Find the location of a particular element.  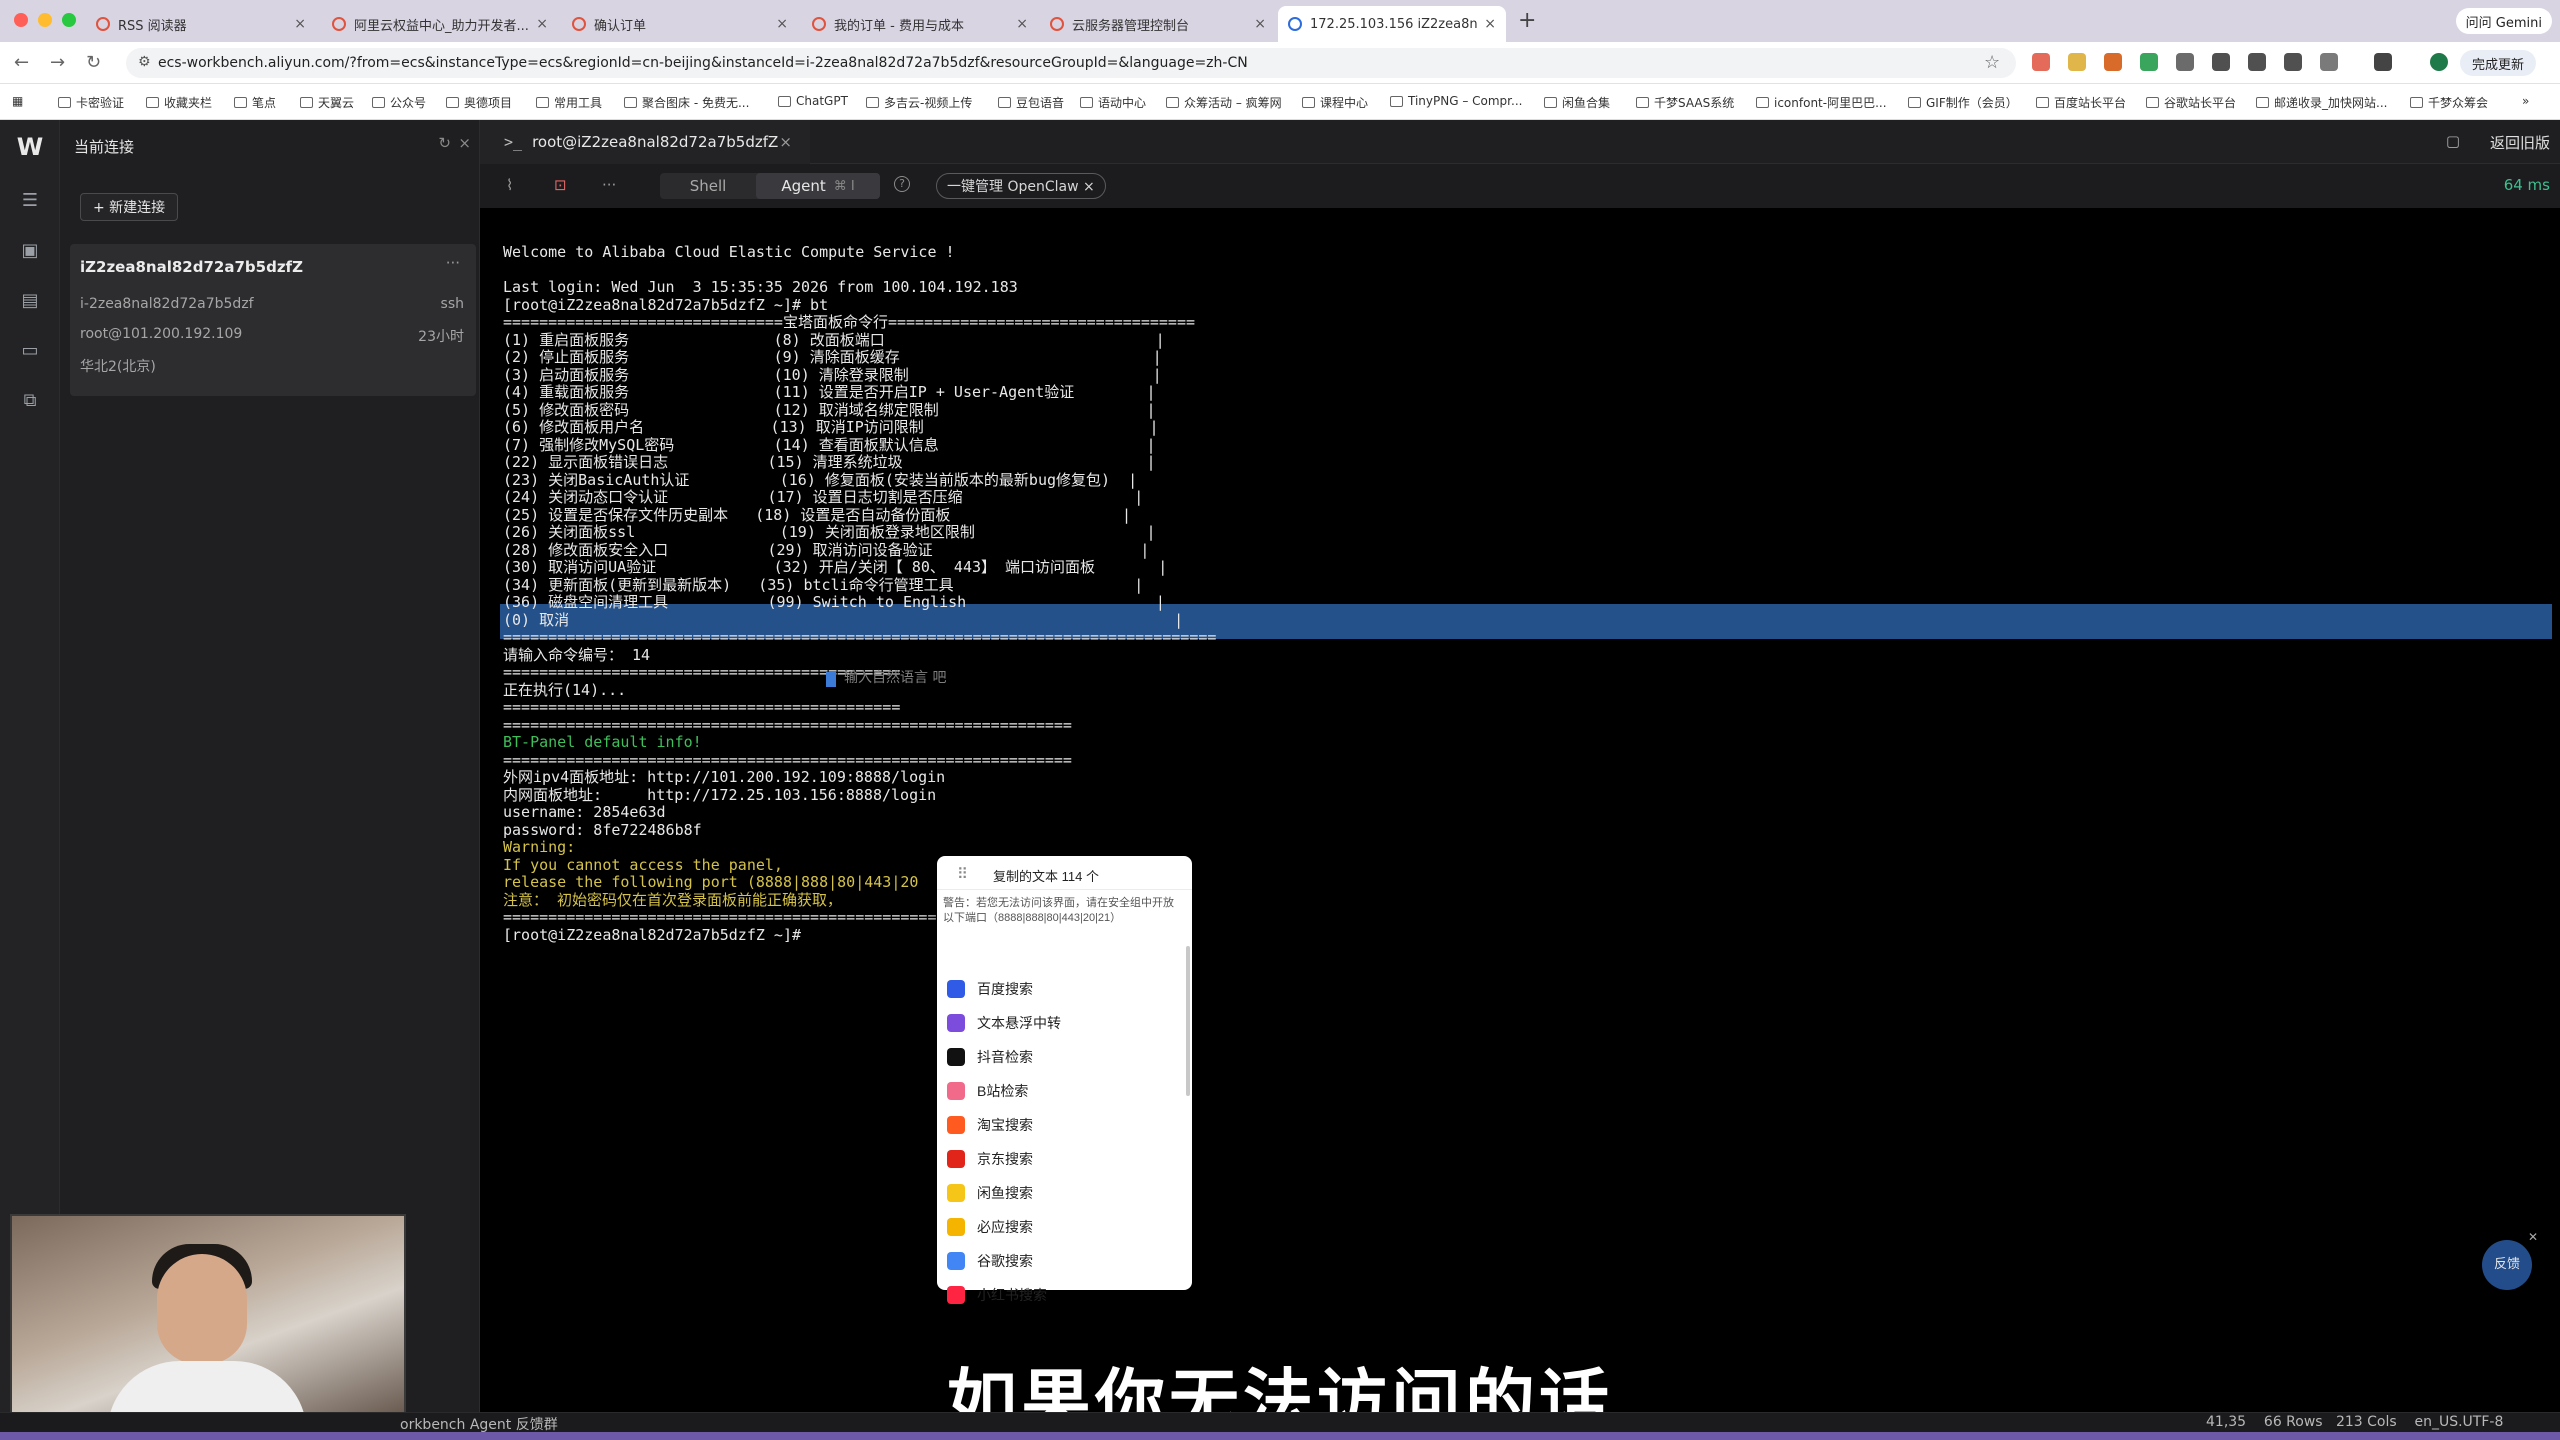

bookmark-item: 百度站长平台 is located at coordinates (2081, 102).